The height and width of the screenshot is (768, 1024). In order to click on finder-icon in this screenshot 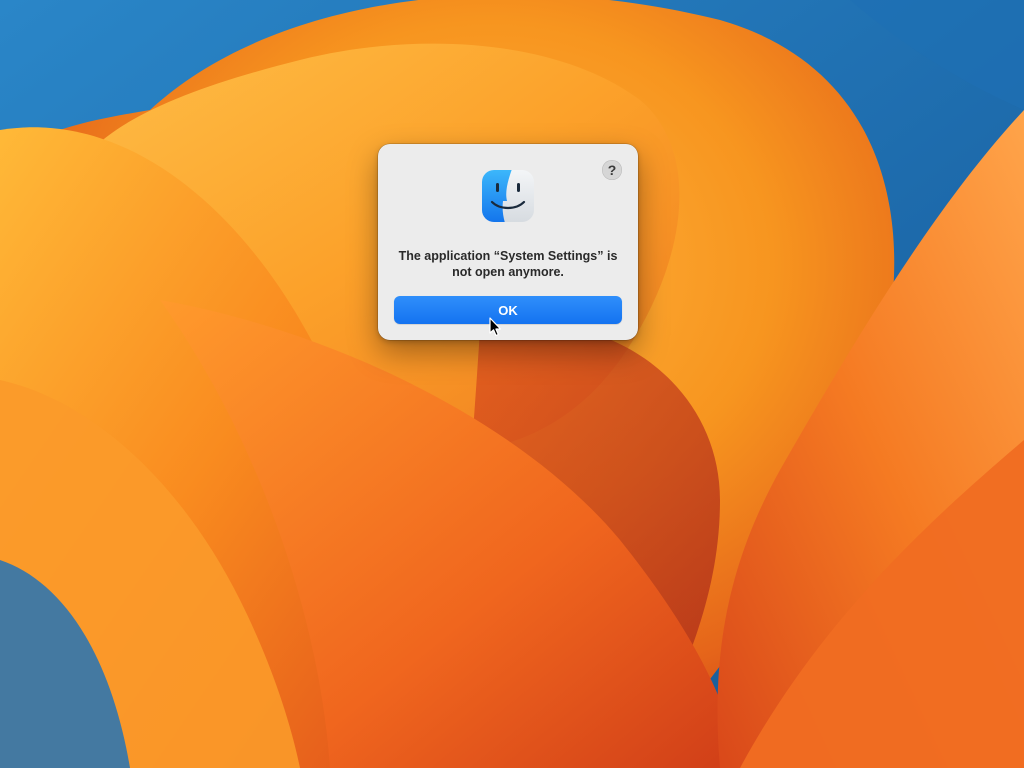, I will do `click(508, 196)`.